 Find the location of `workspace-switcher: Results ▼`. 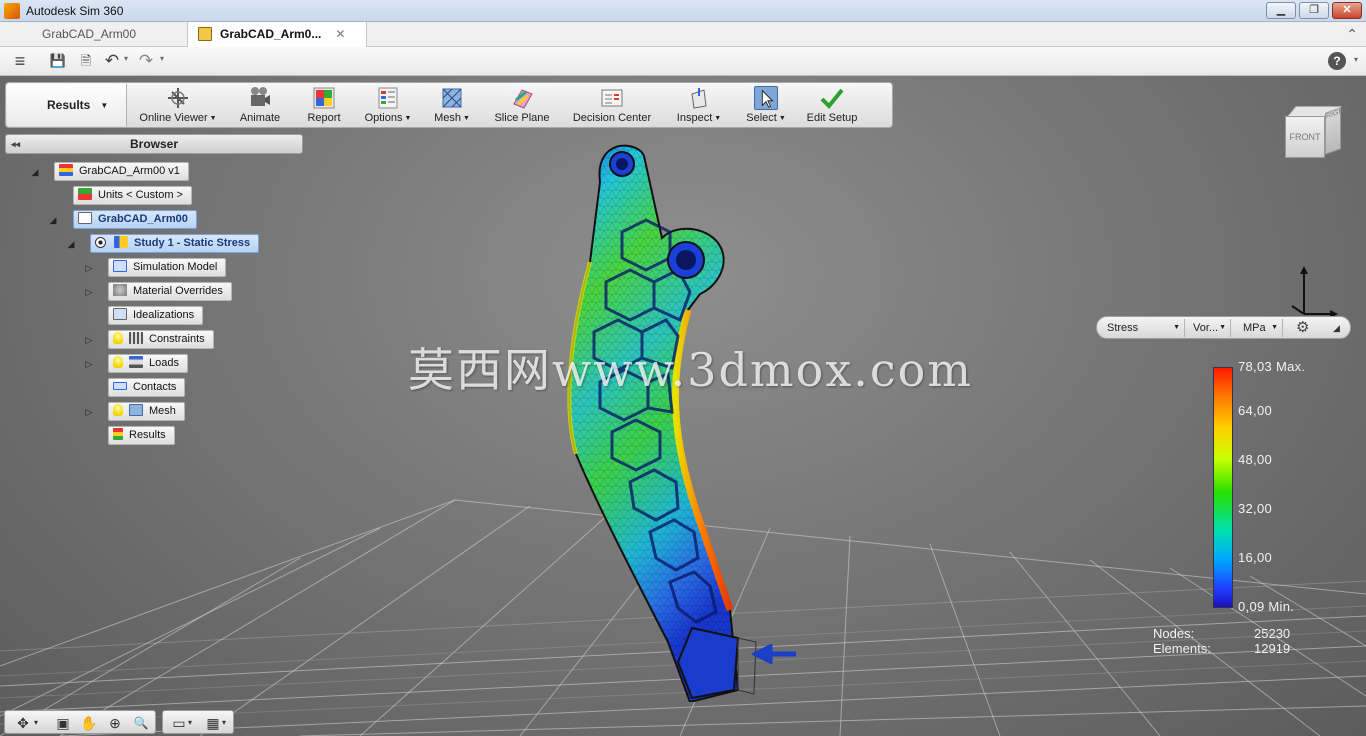

workspace-switcher: Results ▼ is located at coordinates (67, 105).